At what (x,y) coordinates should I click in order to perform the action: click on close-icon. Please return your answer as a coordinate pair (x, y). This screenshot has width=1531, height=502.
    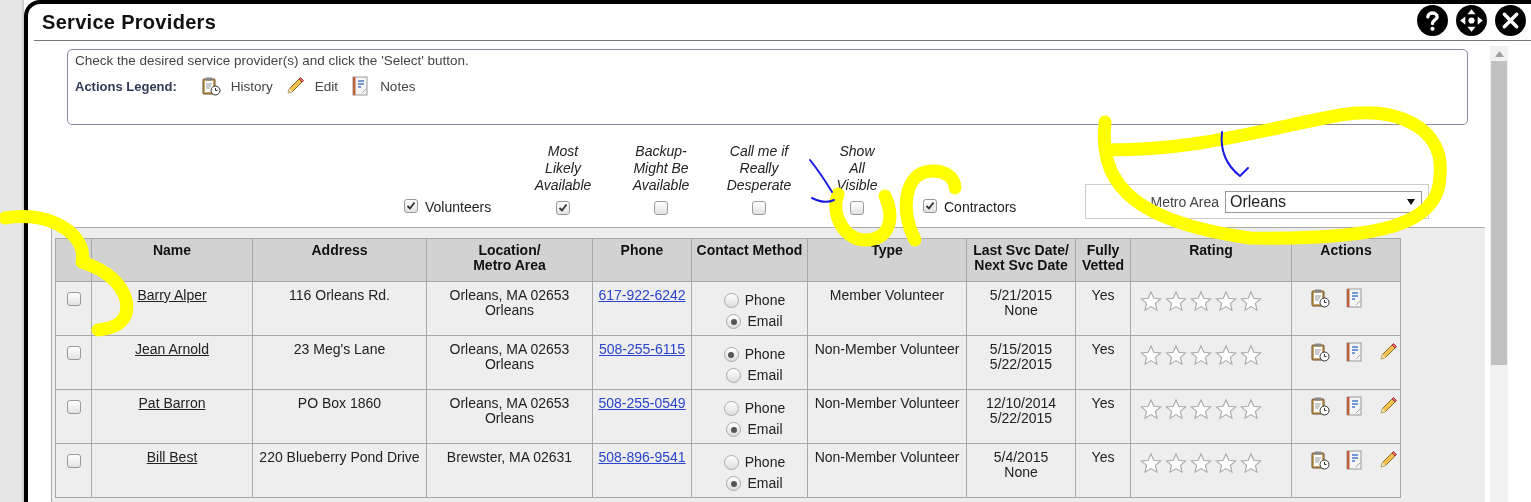
    Looking at the image, I should click on (1510, 20).